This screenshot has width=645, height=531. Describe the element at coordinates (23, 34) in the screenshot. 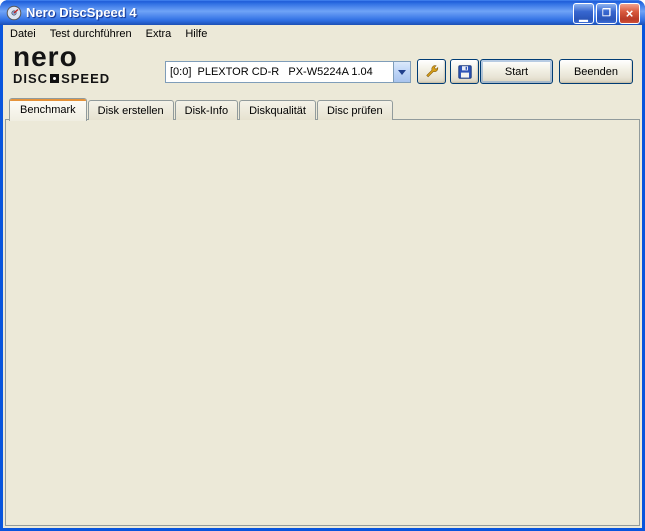

I see `menu-item-datei: Datei` at that location.